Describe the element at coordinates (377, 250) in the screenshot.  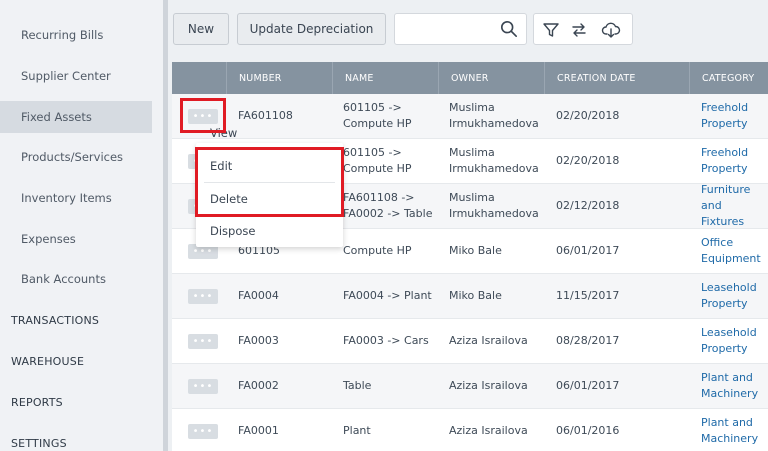
I see `cell-name: Compute HP` at that location.